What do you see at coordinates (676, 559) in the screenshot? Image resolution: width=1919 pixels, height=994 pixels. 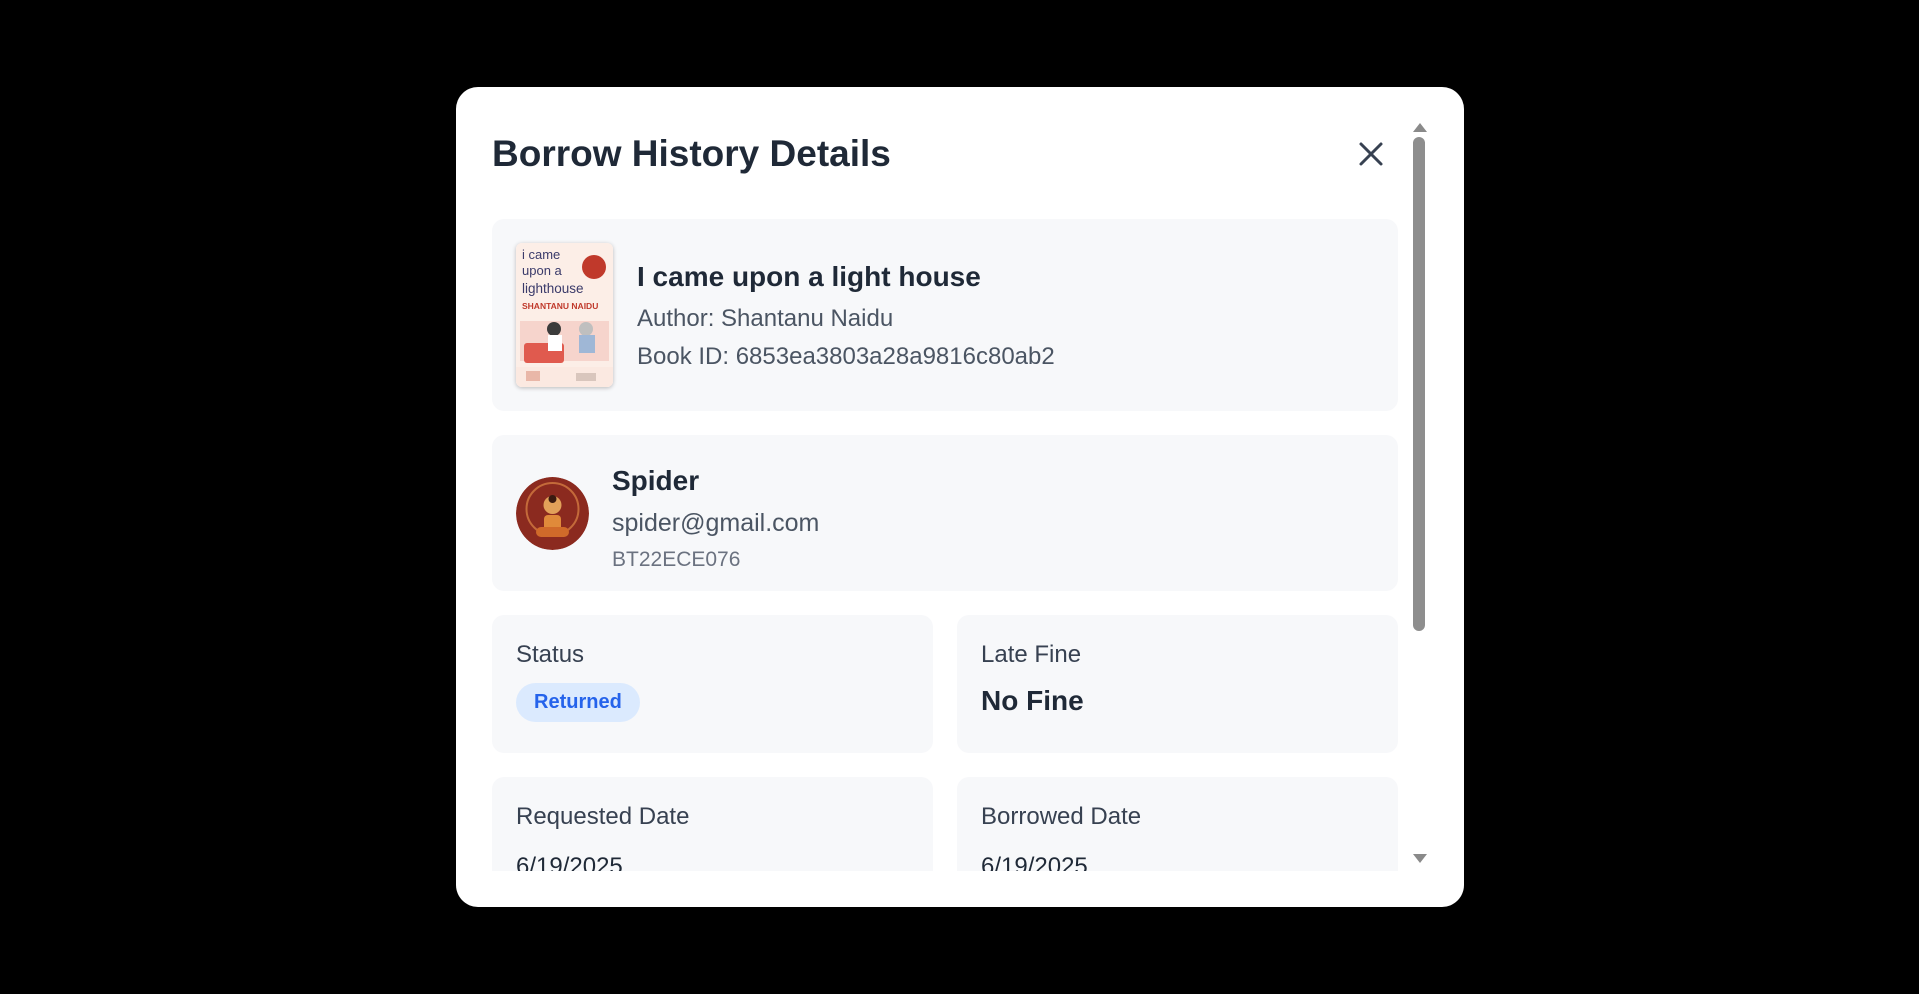 I see `user-roll-number: BT22ECE076` at bounding box center [676, 559].